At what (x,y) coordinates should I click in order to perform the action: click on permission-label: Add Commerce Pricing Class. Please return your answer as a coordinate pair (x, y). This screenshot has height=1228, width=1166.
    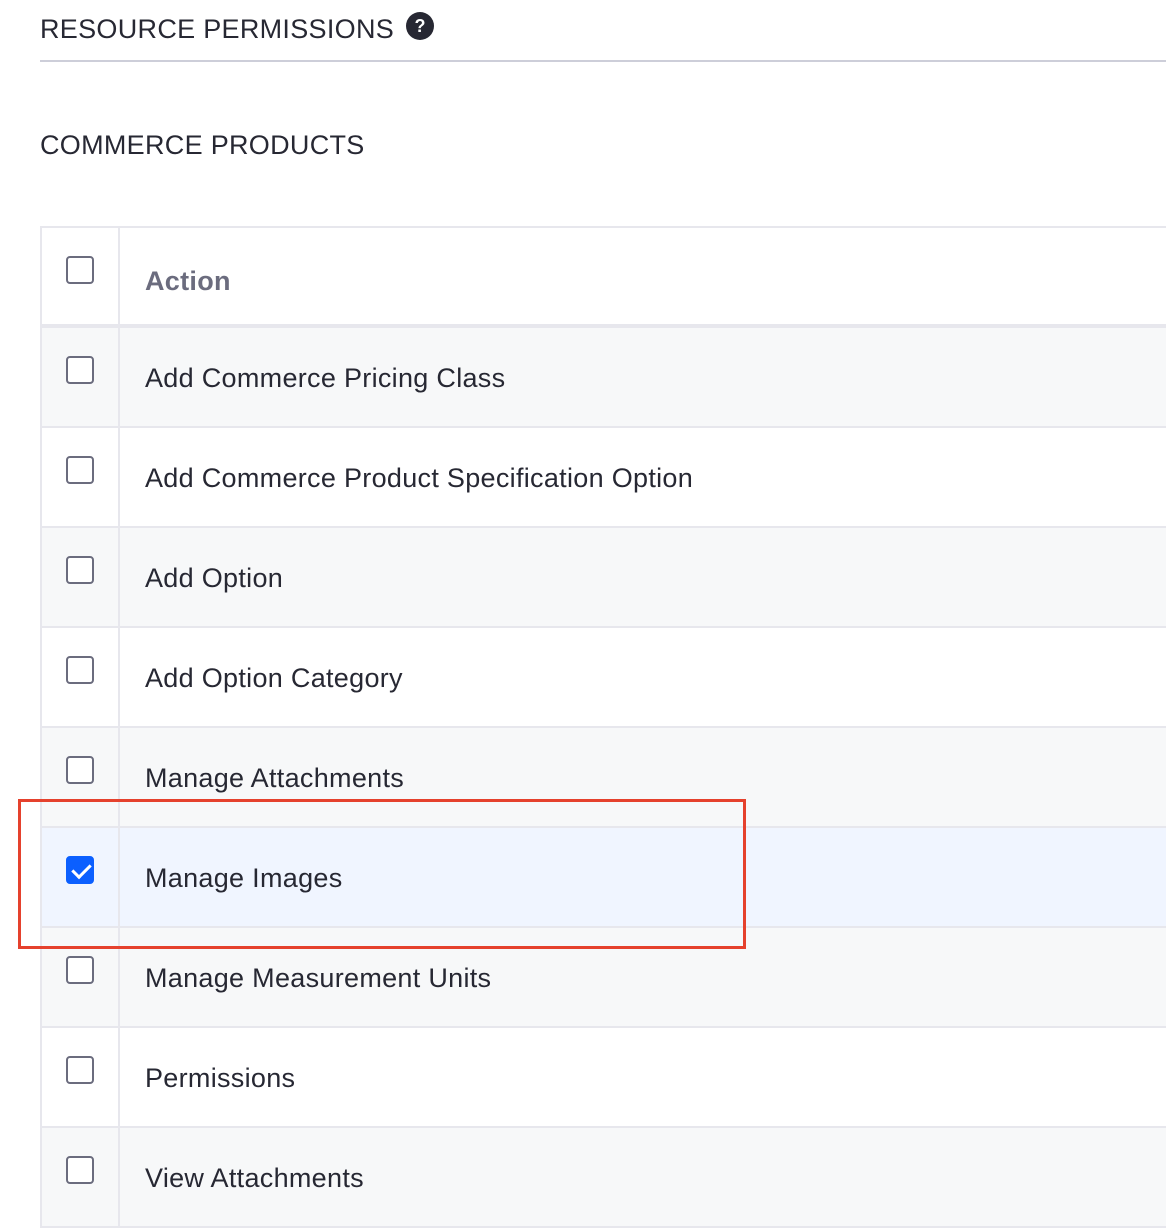
    Looking at the image, I should click on (325, 378).